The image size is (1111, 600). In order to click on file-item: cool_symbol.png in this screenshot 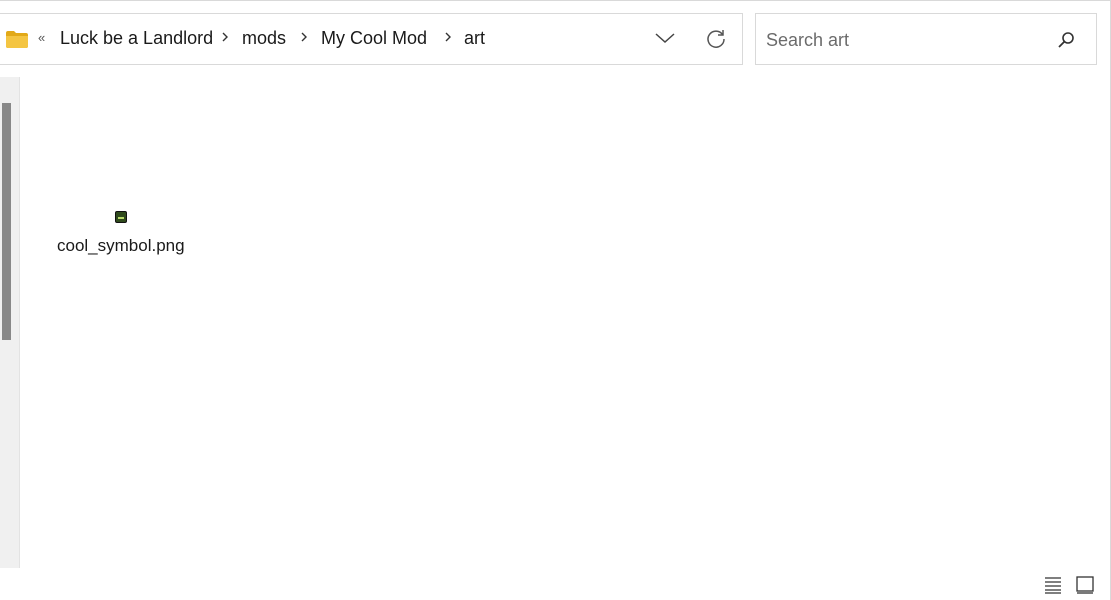, I will do `click(122, 236)`.